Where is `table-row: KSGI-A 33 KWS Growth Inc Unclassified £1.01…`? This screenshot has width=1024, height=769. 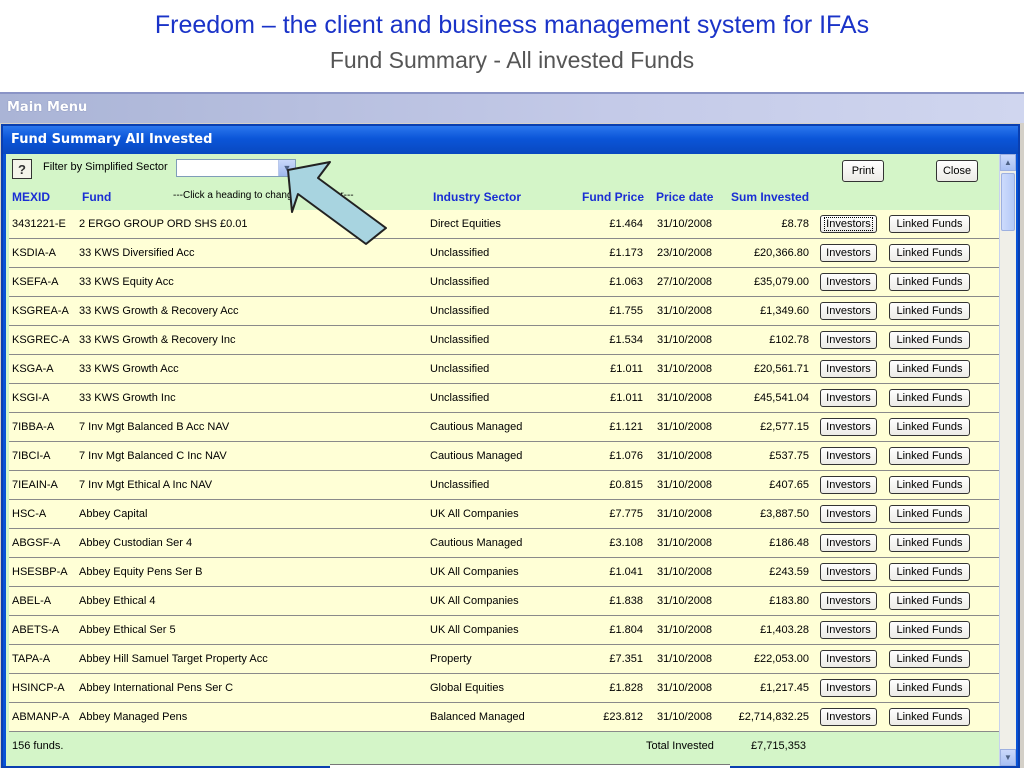 table-row: KSGI-A 33 KWS Growth Inc Unclassified £1.01… is located at coordinates (505, 398).